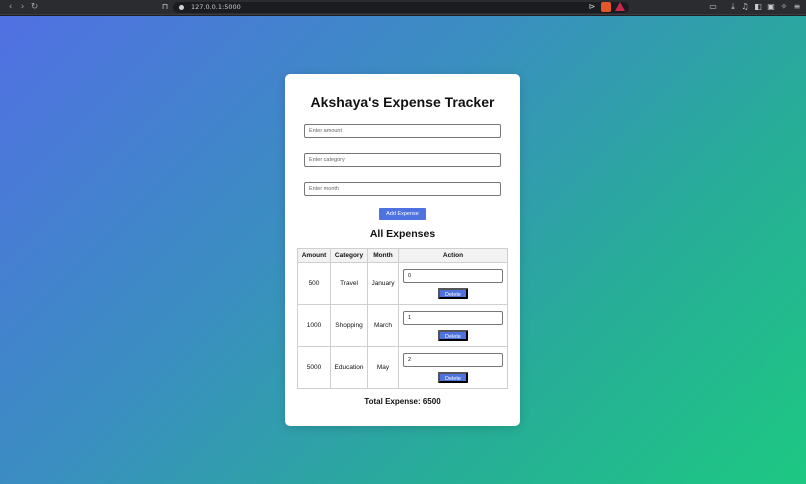 This screenshot has height=484, width=806. I want to click on address-bar: 127.0.0.1:5000, so click(401, 7).